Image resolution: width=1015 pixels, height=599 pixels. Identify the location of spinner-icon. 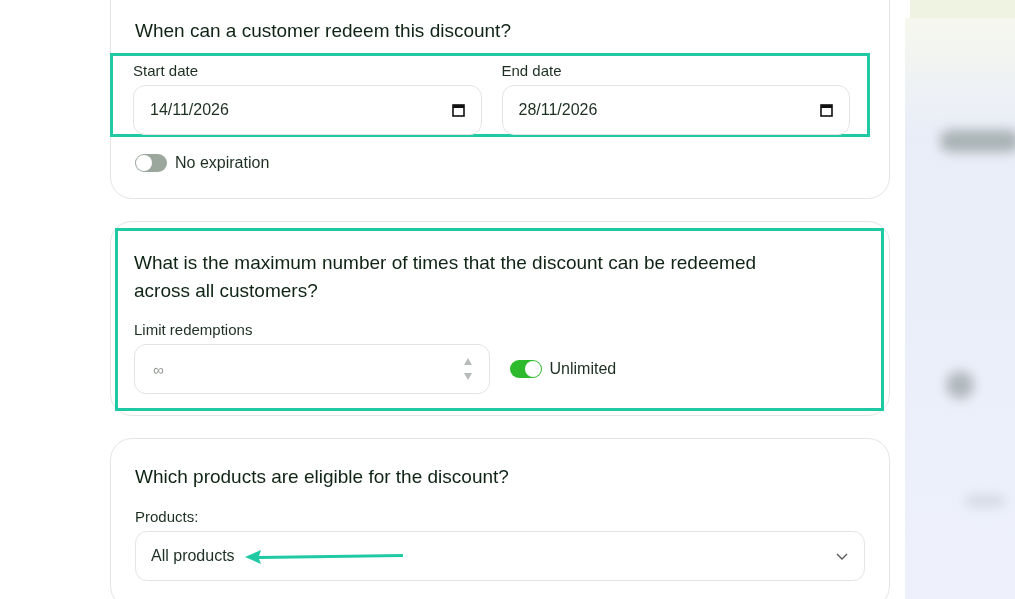
(467, 369).